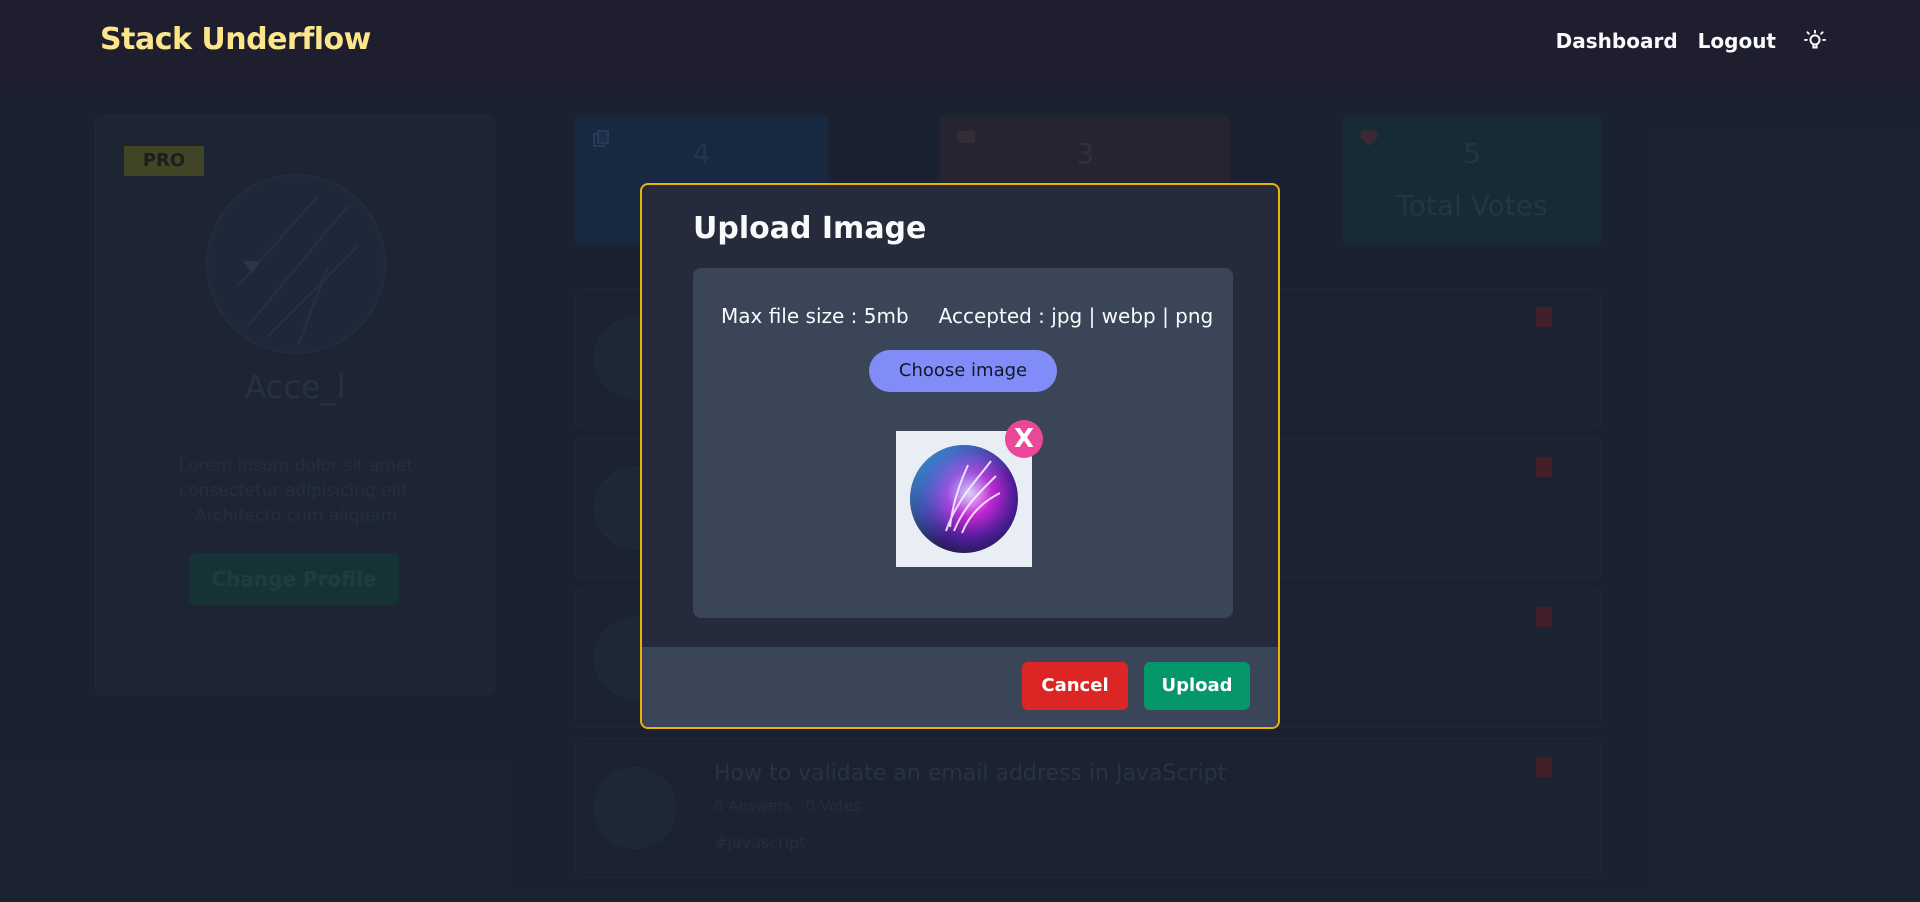 The image size is (1920, 902). What do you see at coordinates (1815, 41) in the screenshot?
I see `lightbulb-icon` at bounding box center [1815, 41].